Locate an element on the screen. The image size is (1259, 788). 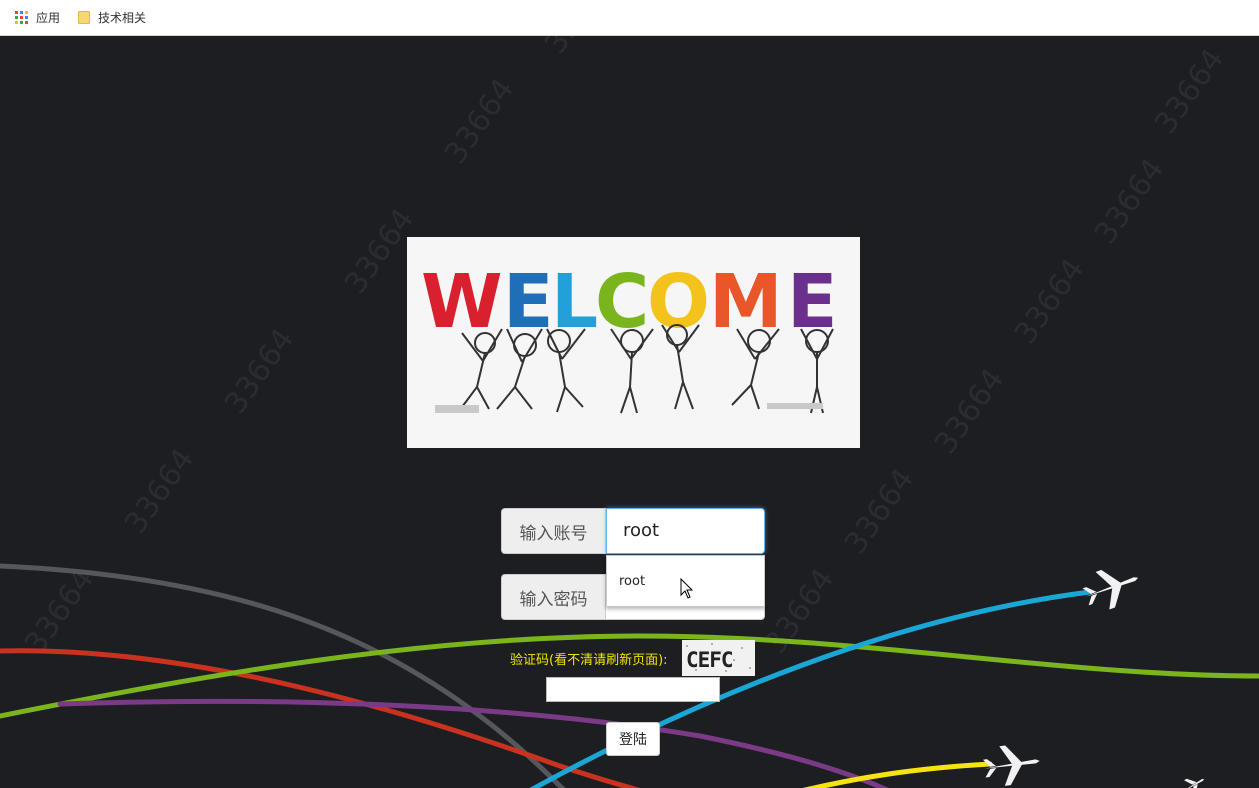
folder-icon is located at coordinates (84, 17).